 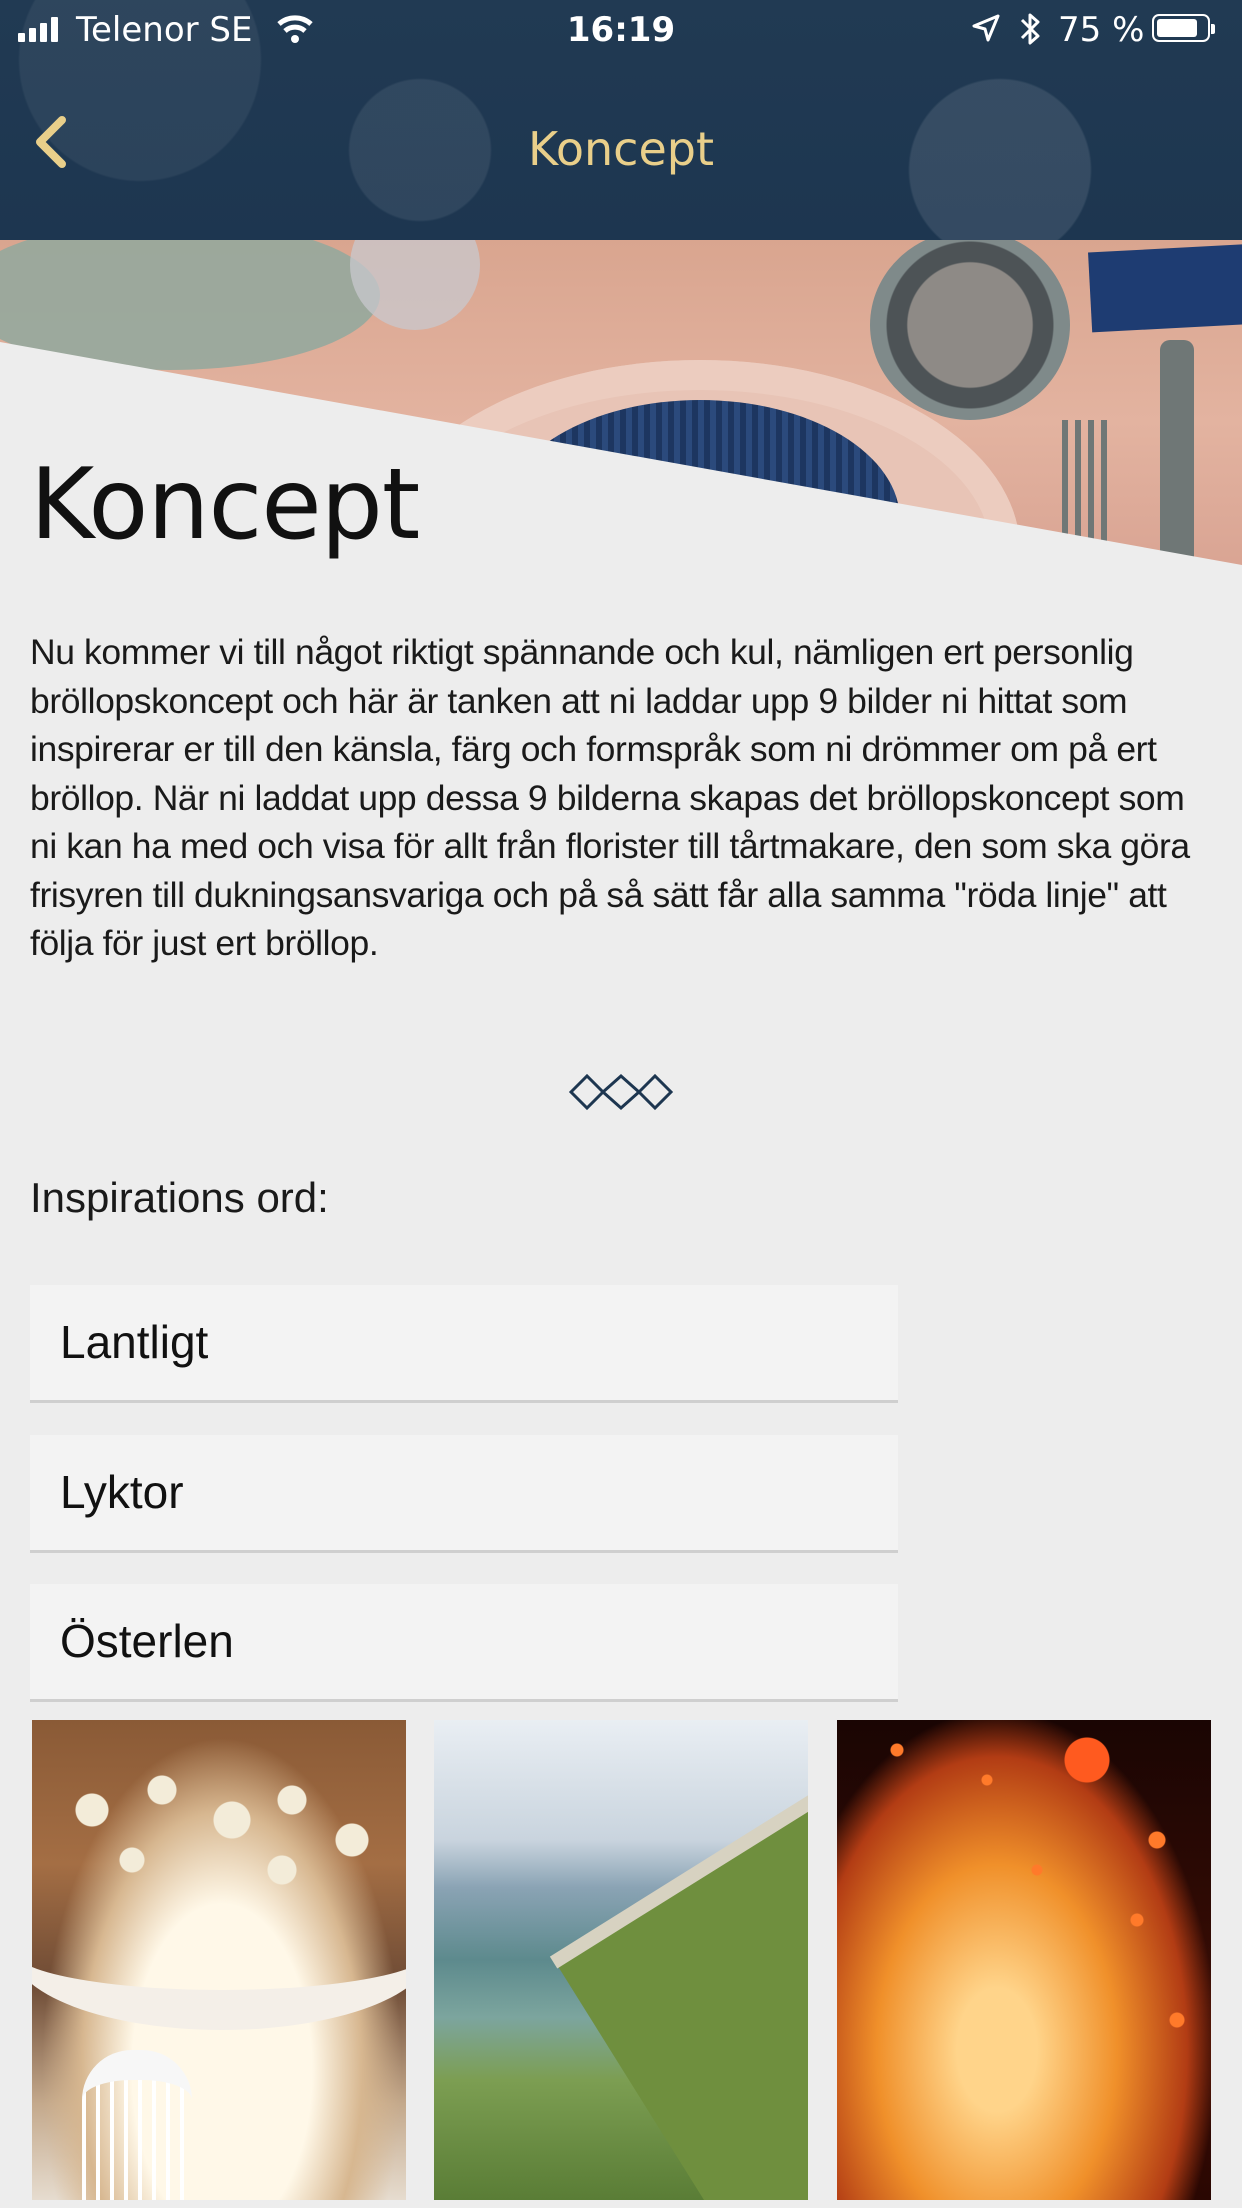 What do you see at coordinates (464, 1344) in the screenshot?
I see `inspiration-word-field: Lantligt` at bounding box center [464, 1344].